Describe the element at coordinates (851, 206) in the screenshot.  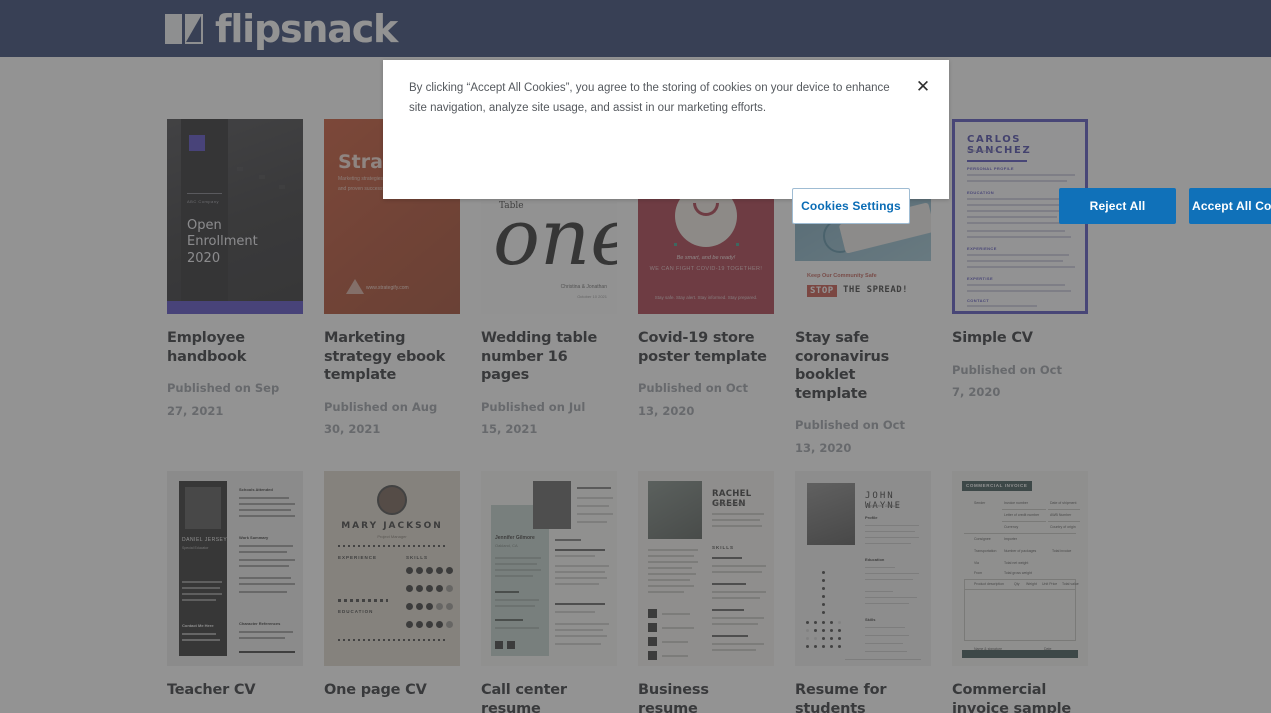
I see `cookies-settings-button: Cookies Settings` at that location.